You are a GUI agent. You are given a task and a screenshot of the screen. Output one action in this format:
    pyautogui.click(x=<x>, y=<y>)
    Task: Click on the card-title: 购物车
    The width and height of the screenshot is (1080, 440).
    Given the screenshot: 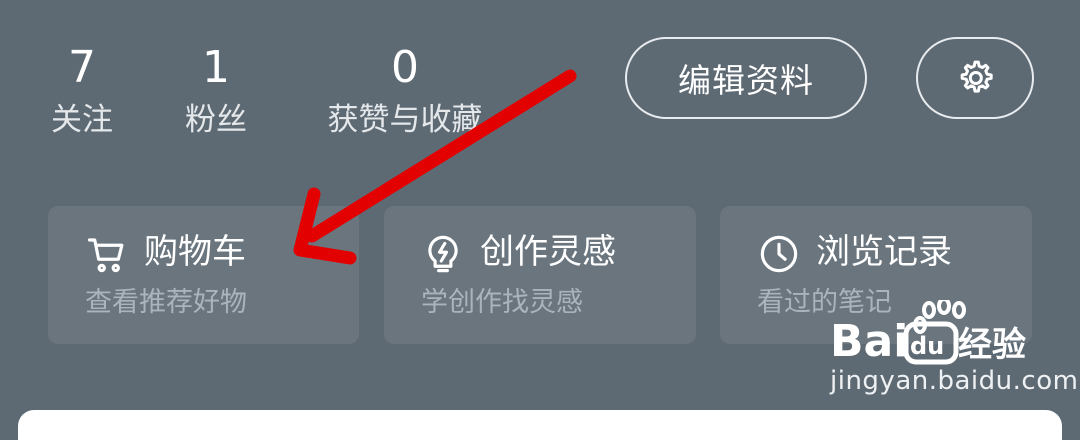 What is the action you would take?
    pyautogui.click(x=195, y=252)
    